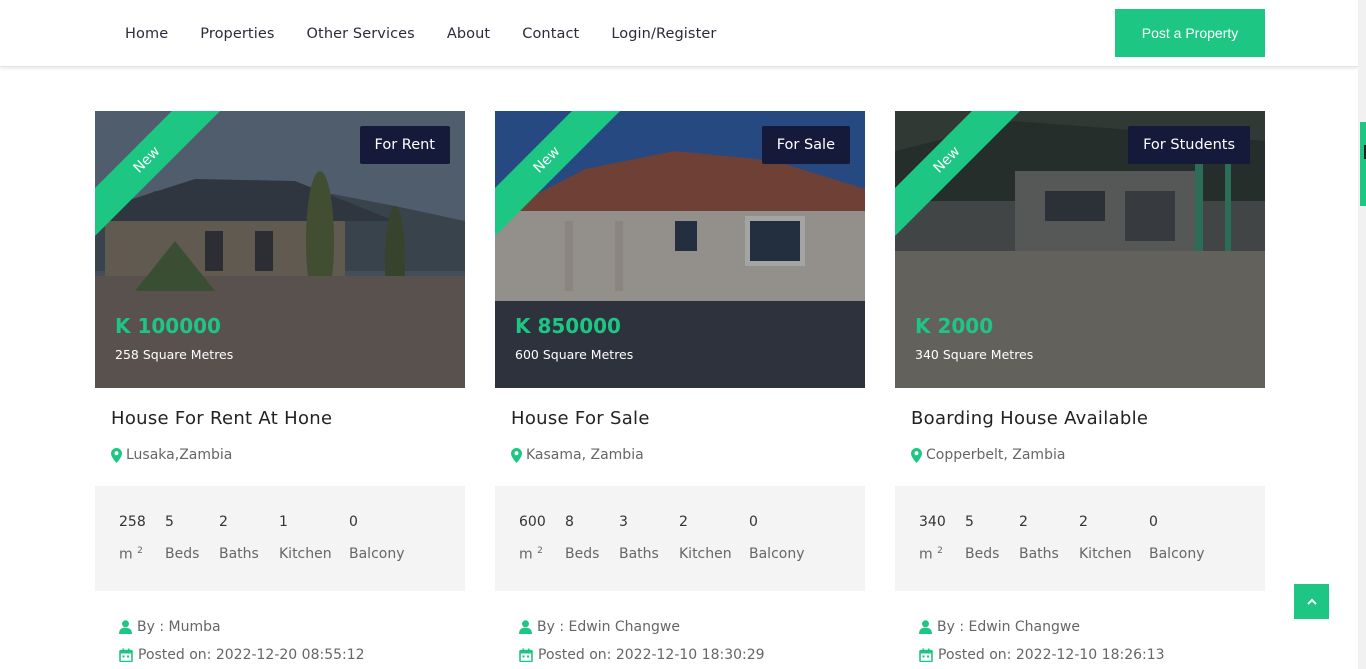  Describe the element at coordinates (280, 437) in the screenshot. I see `card-body: House For Rent At Hone Lusaka,Zambia` at that location.